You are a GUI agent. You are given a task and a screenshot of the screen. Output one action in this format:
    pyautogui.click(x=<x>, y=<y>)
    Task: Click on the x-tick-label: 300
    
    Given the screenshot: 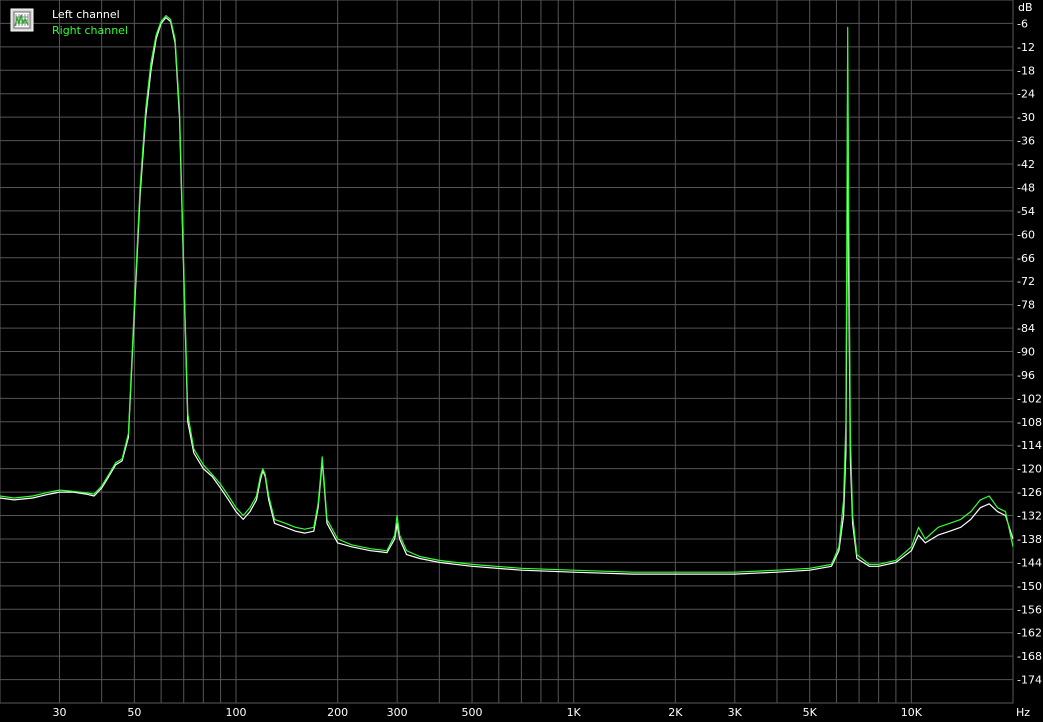 What is the action you would take?
    pyautogui.click(x=397, y=712)
    